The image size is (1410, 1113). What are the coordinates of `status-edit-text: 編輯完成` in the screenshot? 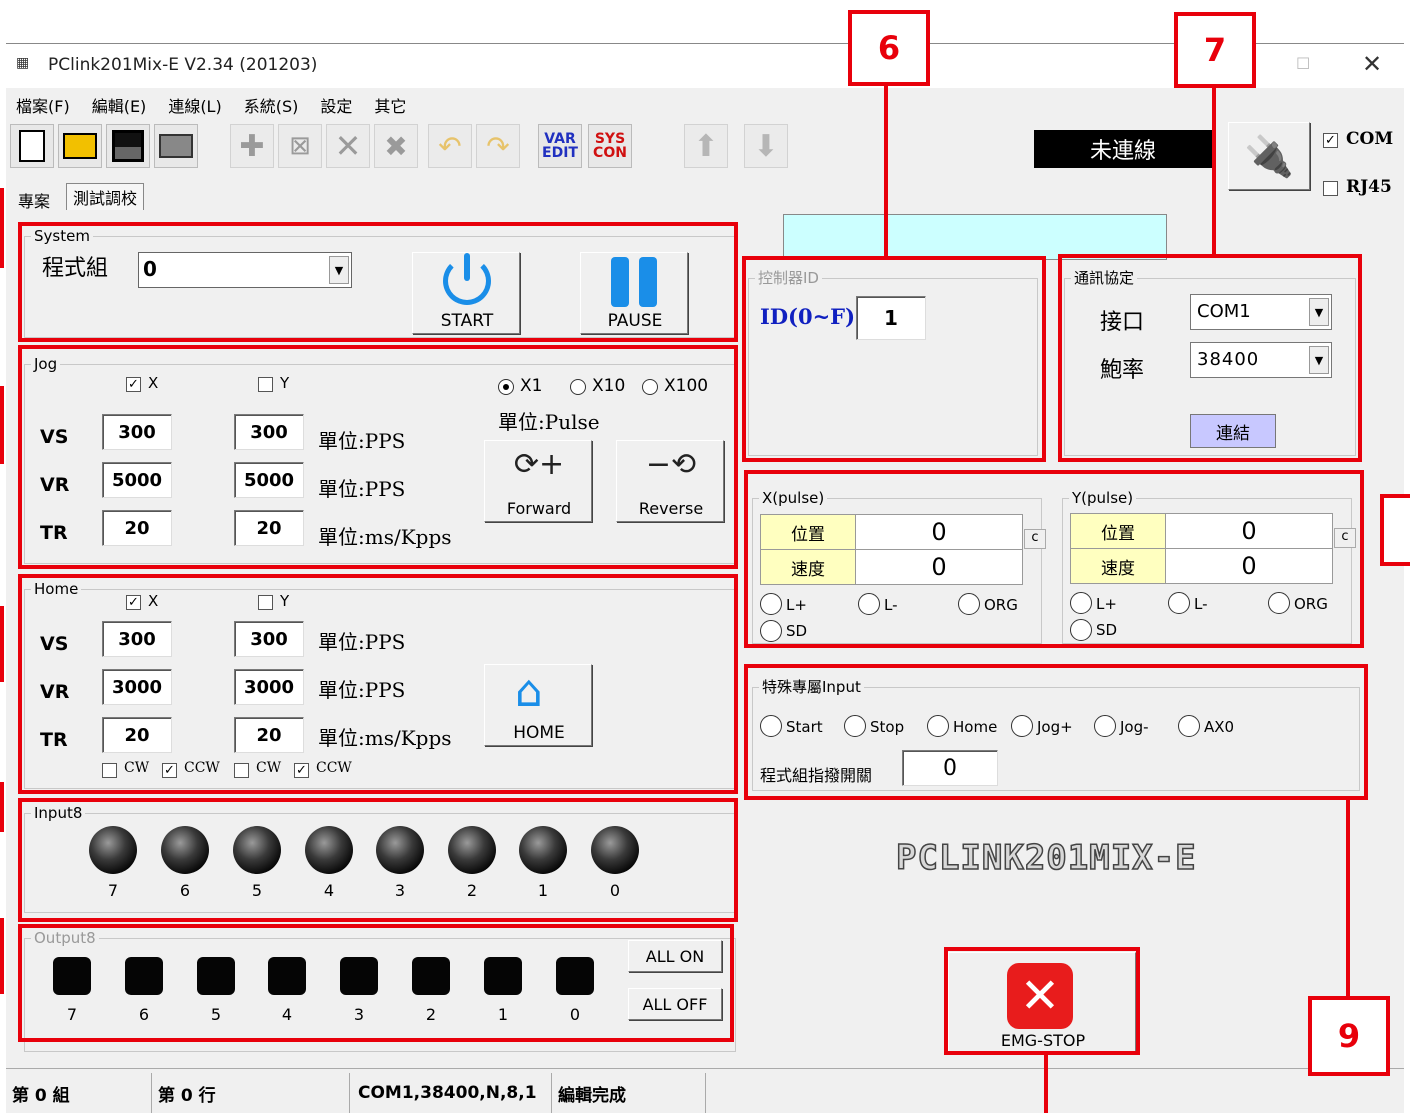 It's located at (592, 1095).